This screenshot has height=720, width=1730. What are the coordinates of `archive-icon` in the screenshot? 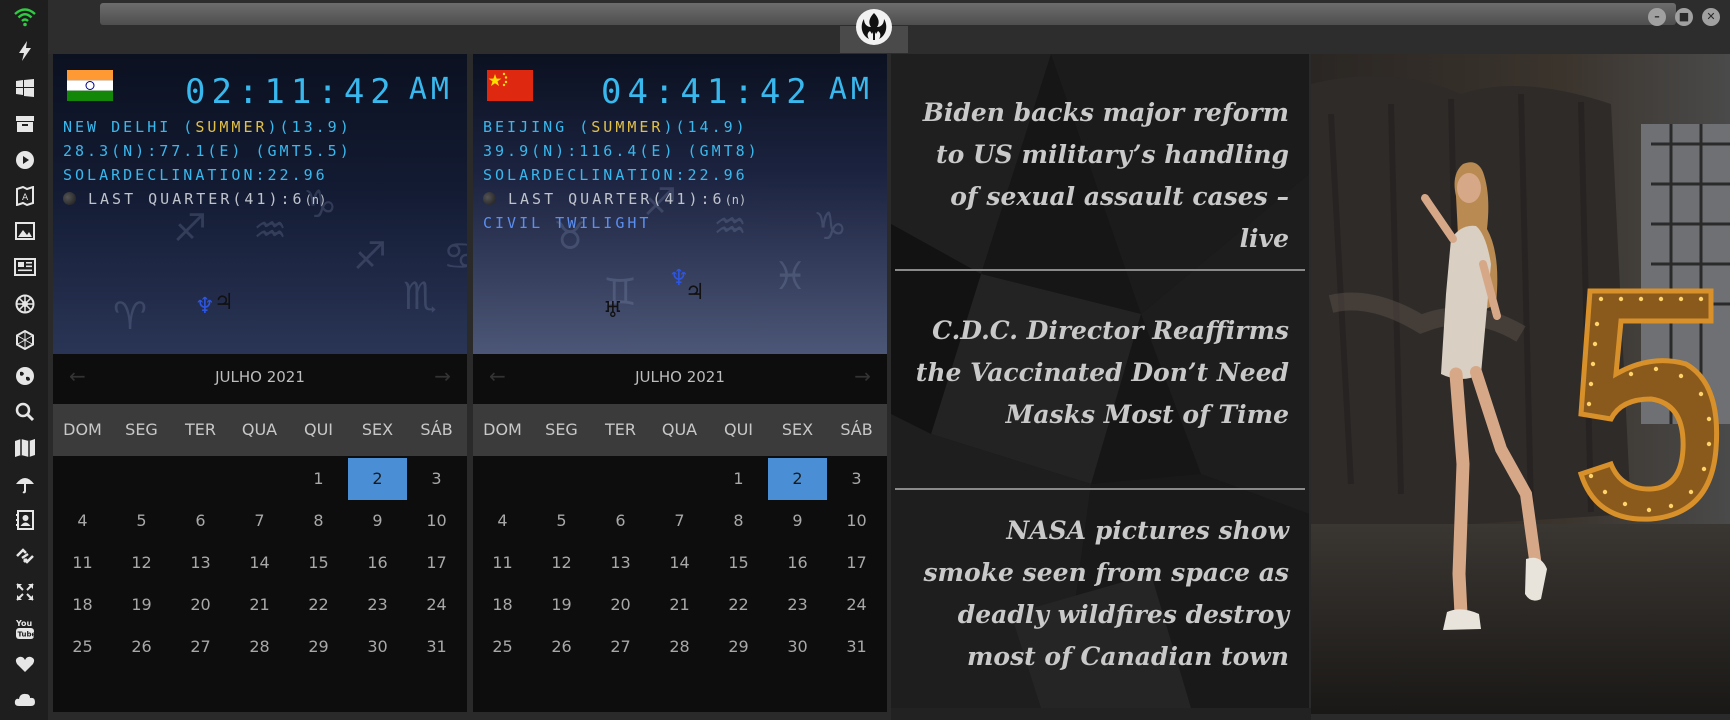 It's located at (25, 126).